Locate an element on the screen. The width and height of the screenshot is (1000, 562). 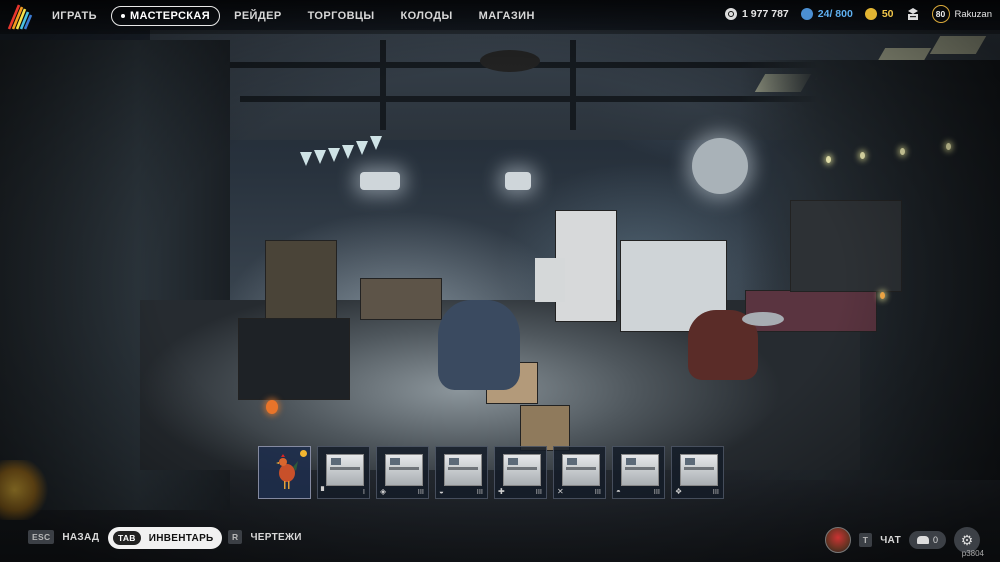
station-level: I is located at coordinates (363, 491).